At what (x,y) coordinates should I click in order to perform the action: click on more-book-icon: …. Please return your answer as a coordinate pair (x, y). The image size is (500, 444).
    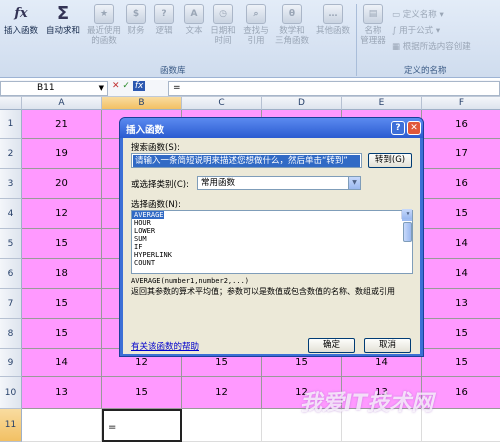
    Looking at the image, I should click on (333, 14).